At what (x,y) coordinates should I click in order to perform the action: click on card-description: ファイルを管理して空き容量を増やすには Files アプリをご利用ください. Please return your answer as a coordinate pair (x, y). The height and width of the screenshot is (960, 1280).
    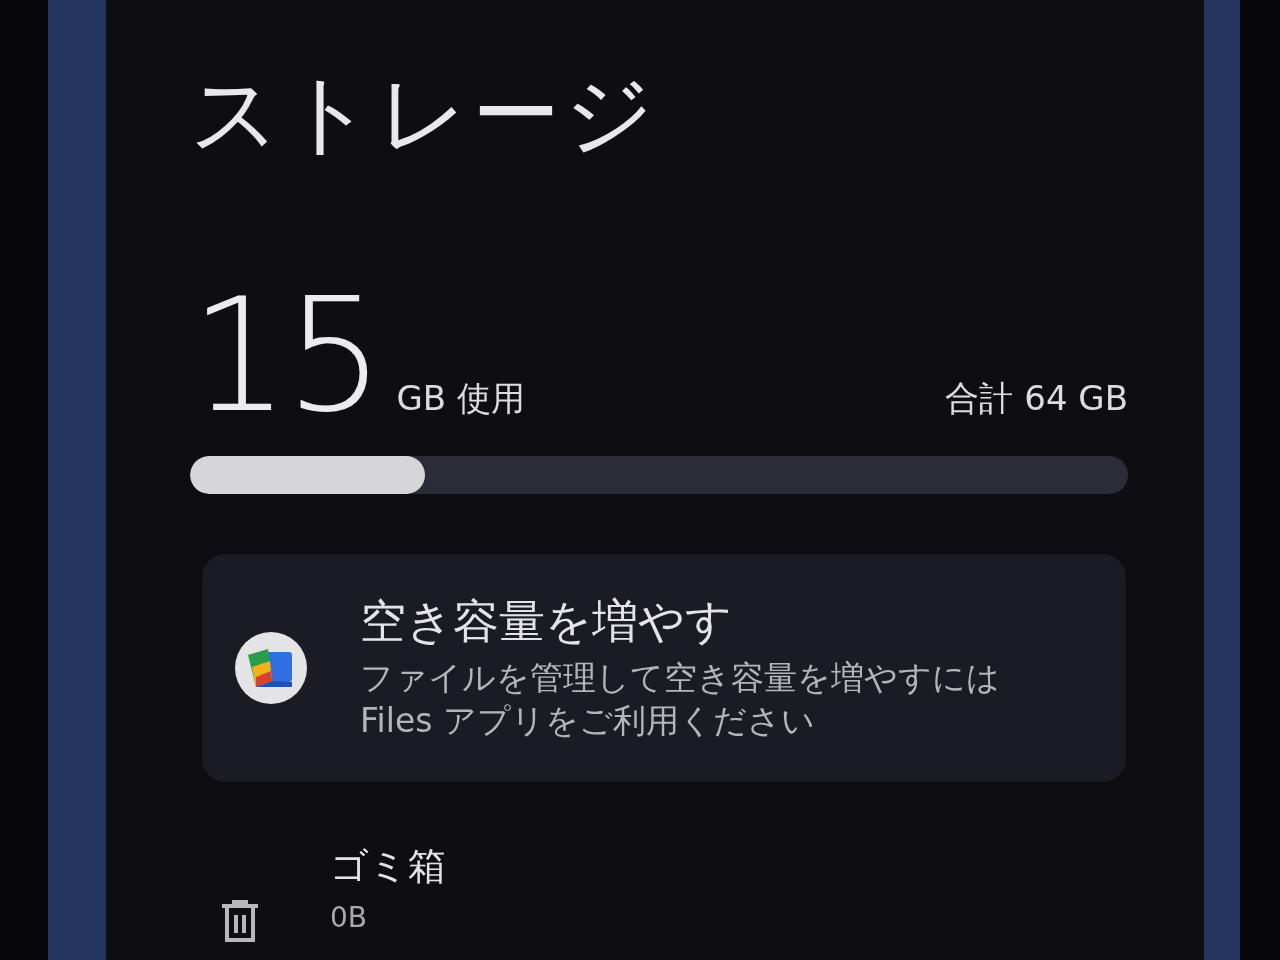
    Looking at the image, I should click on (680, 699).